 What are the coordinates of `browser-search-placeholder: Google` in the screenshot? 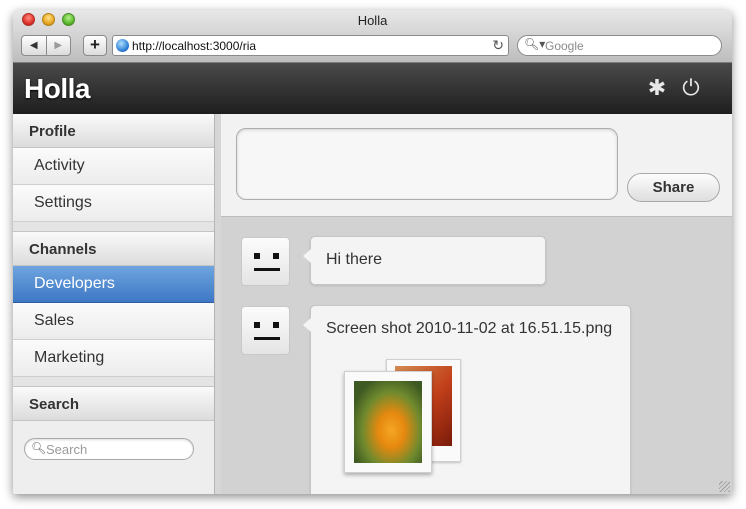 It's located at (564, 46).